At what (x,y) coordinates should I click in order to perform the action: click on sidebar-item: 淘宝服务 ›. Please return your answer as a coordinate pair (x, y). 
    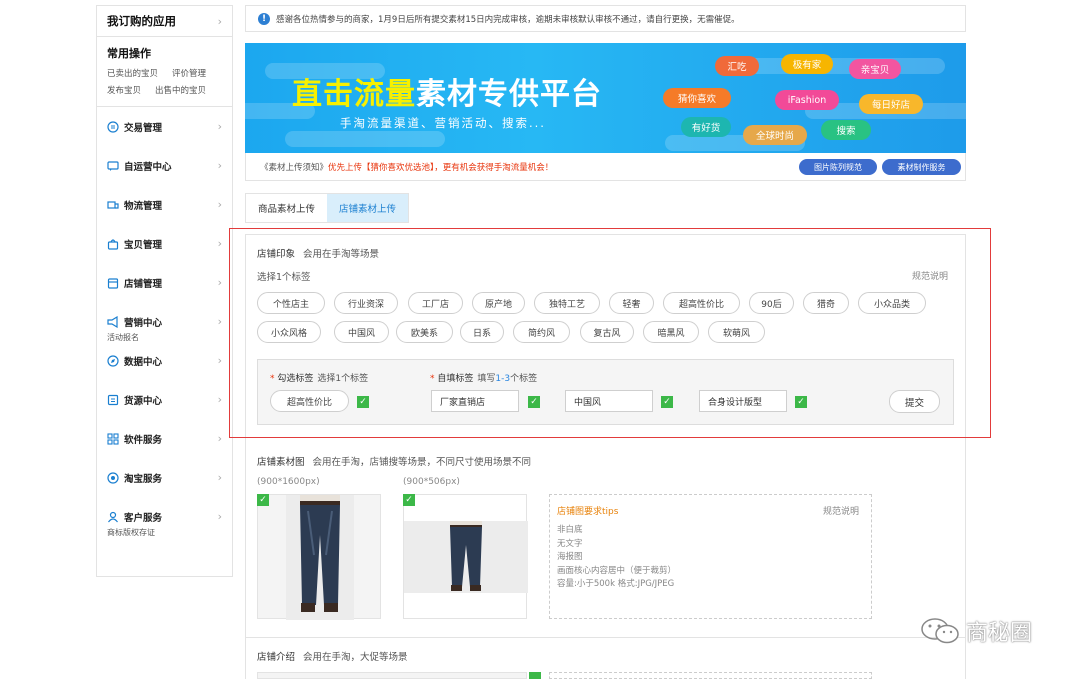
    Looking at the image, I should click on (164, 477).